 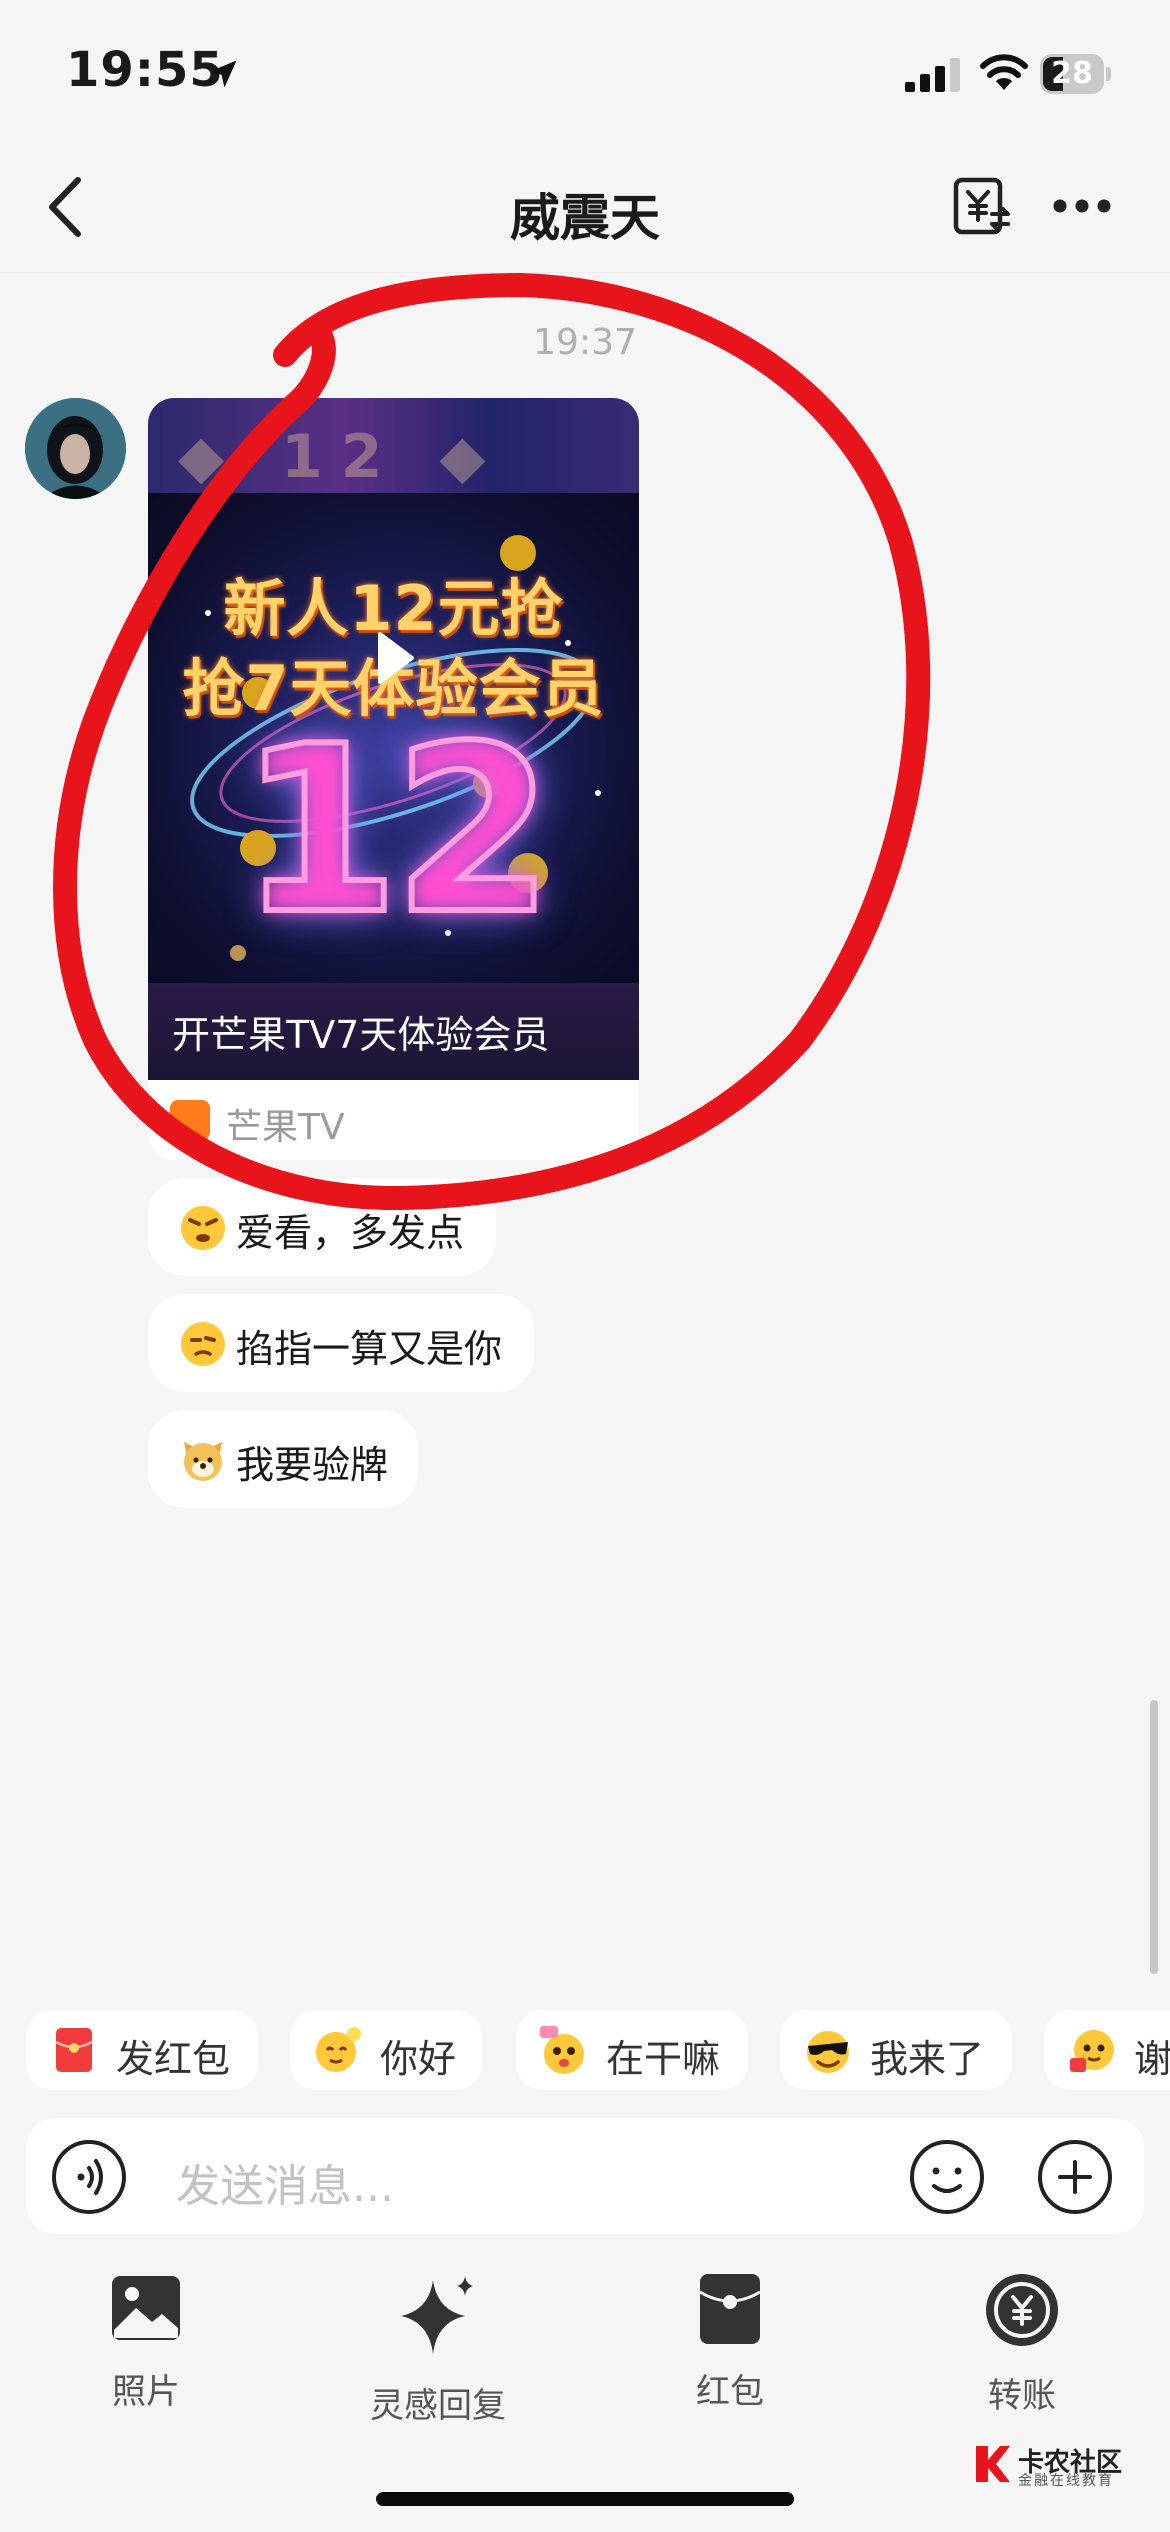 What do you see at coordinates (341, 457) in the screenshot?
I see `thumbnail-blur-text: ◆ 12 ◆` at bounding box center [341, 457].